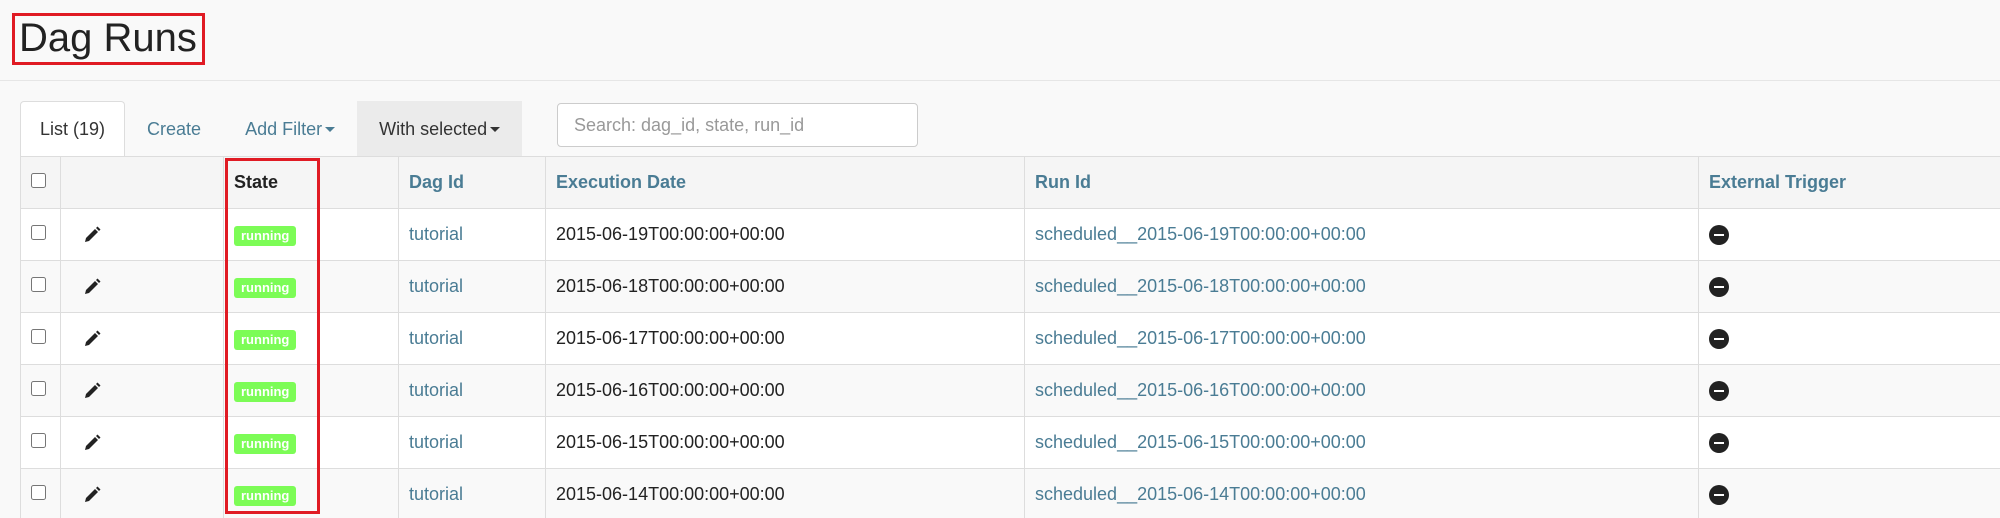  I want to click on header-external-trigger: External Trigger, so click(1849, 182).